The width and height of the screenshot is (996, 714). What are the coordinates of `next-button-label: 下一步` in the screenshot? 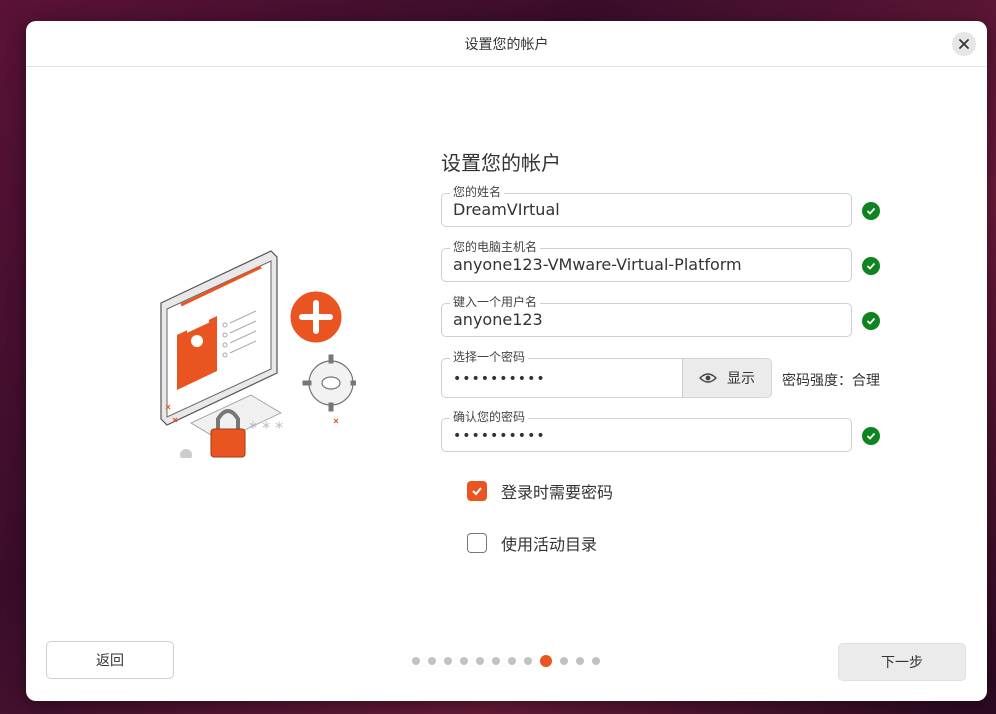 It's located at (902, 663).